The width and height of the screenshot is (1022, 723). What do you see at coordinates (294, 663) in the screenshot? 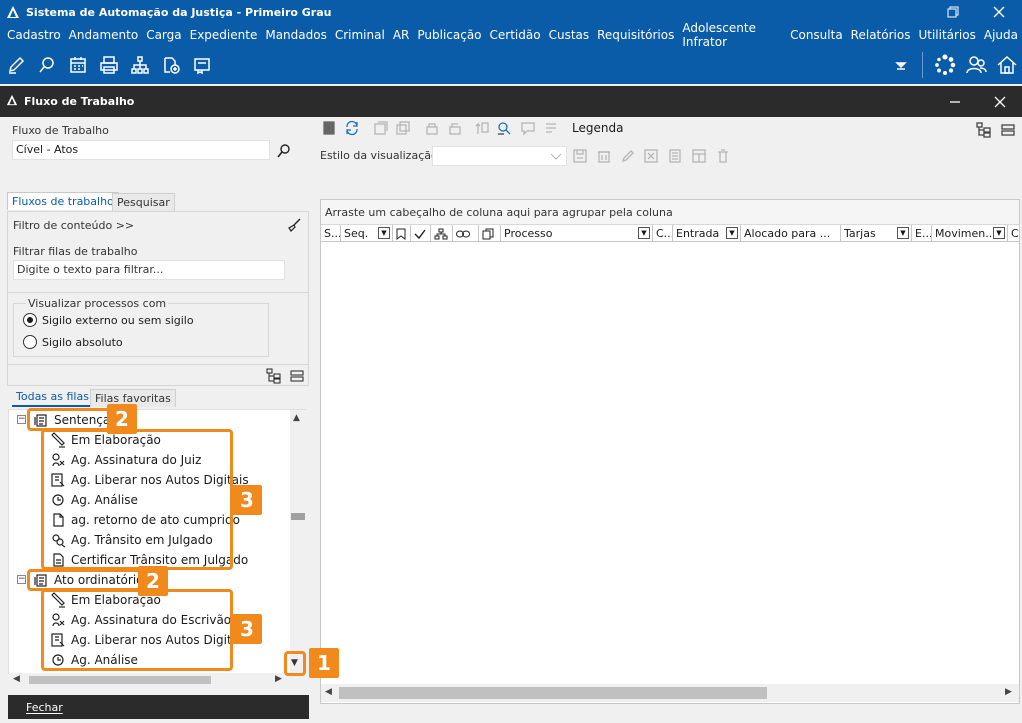
I see `scroll-down-icon: ▼` at bounding box center [294, 663].